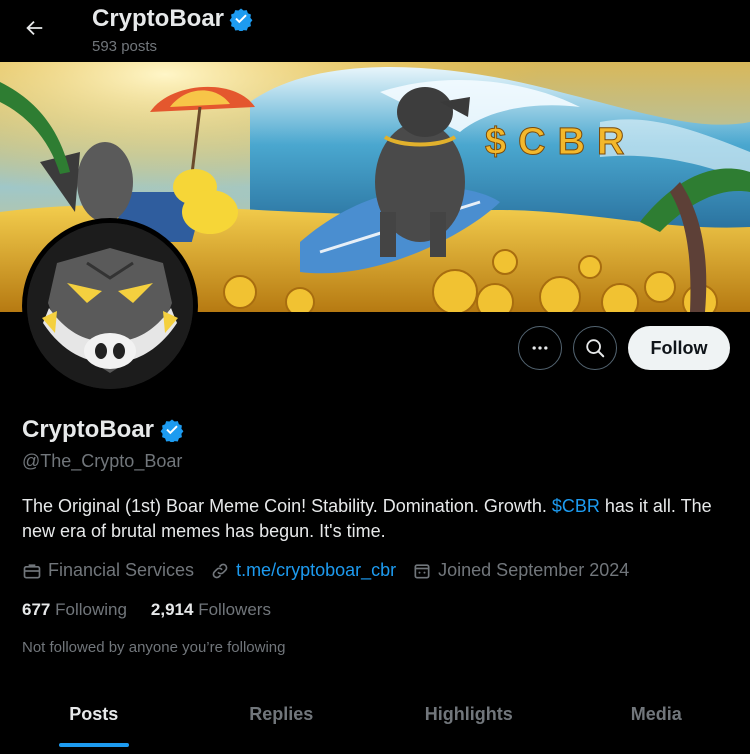 The height and width of the screenshot is (754, 750). I want to click on website-link: t.me/cryptoboar_cbr, so click(316, 570).